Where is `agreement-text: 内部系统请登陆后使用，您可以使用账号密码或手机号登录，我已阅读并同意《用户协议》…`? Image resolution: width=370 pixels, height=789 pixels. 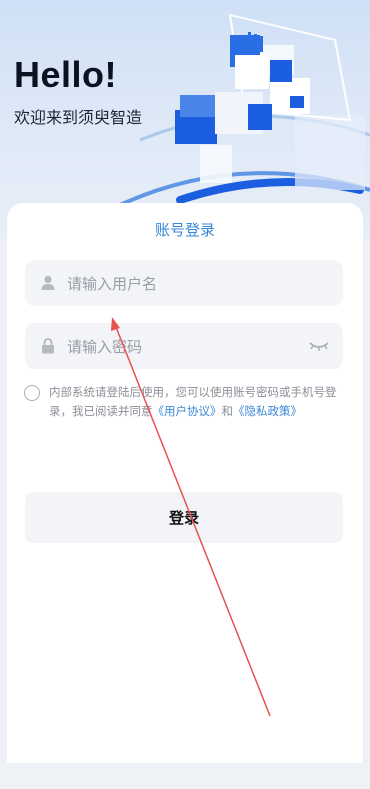
agreement-text: 内部系统请登陆后使用，您可以使用账号密码或手机号登录，我已阅读并同意《用户协议》… is located at coordinates (197, 402).